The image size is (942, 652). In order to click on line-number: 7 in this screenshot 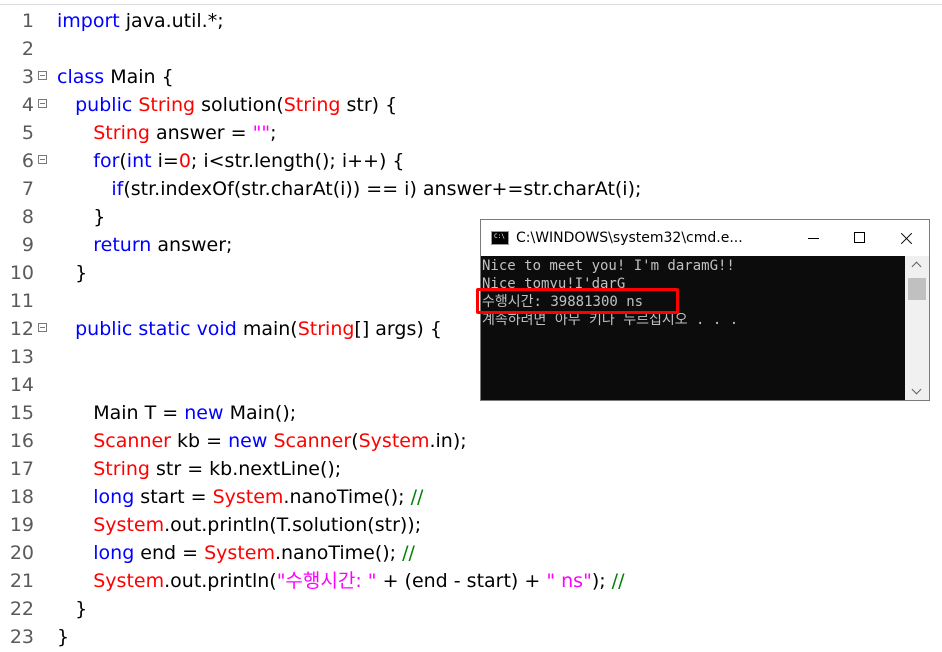, I will do `click(27, 189)`.